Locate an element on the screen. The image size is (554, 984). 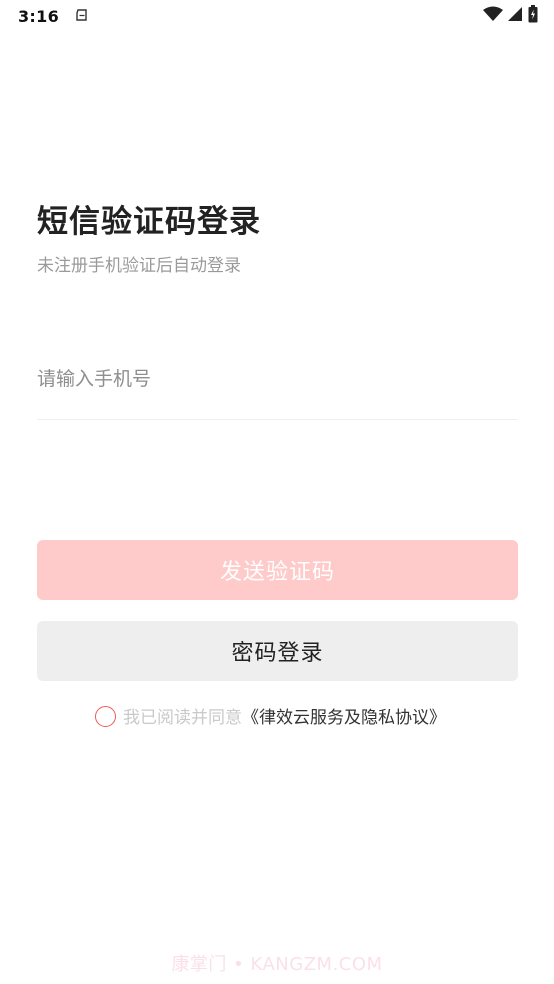
send-code-button: 发送验证码 is located at coordinates (277, 570).